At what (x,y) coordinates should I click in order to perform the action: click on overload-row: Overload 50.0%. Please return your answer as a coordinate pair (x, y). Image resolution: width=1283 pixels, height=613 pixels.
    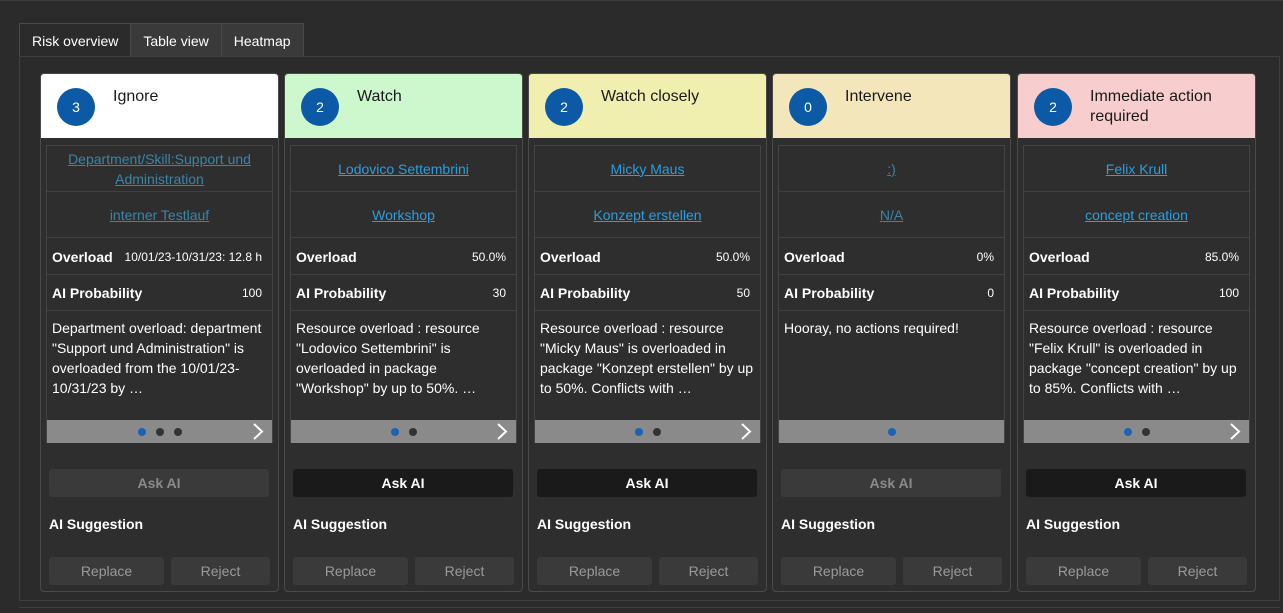
    Looking at the image, I should click on (647, 257).